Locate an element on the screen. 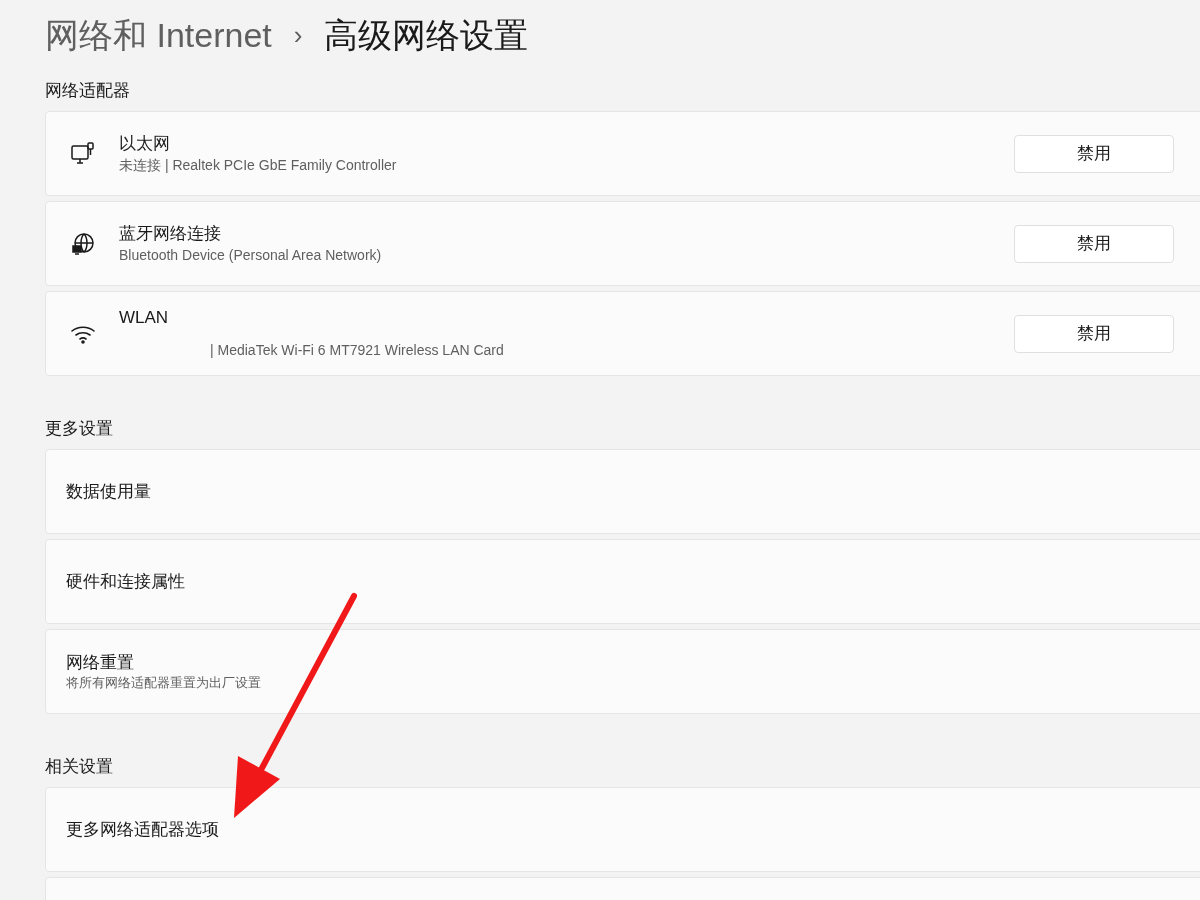  adapter-name: 蓝牙网络连接 is located at coordinates (170, 233).